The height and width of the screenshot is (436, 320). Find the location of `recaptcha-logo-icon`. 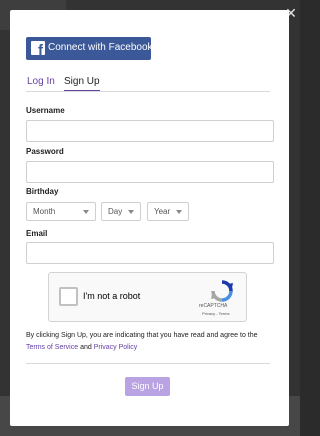

recaptcha-logo-icon is located at coordinates (222, 291).